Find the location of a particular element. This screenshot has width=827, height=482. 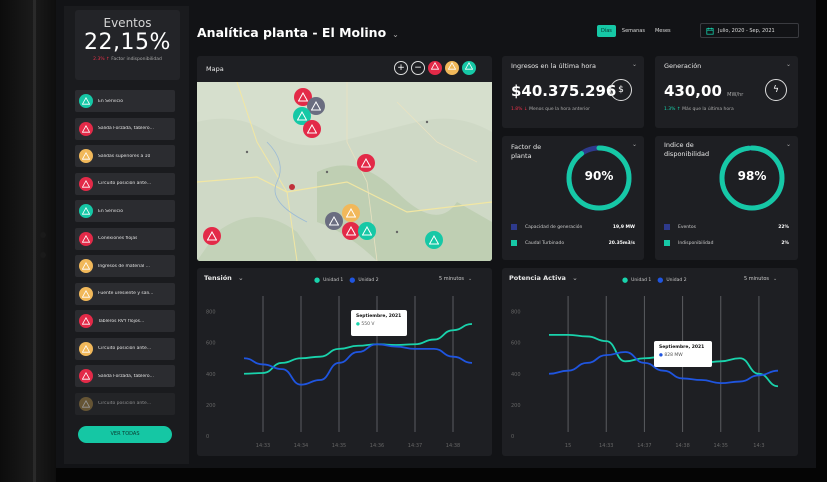

generation-value: 430,00 is located at coordinates (693, 91).